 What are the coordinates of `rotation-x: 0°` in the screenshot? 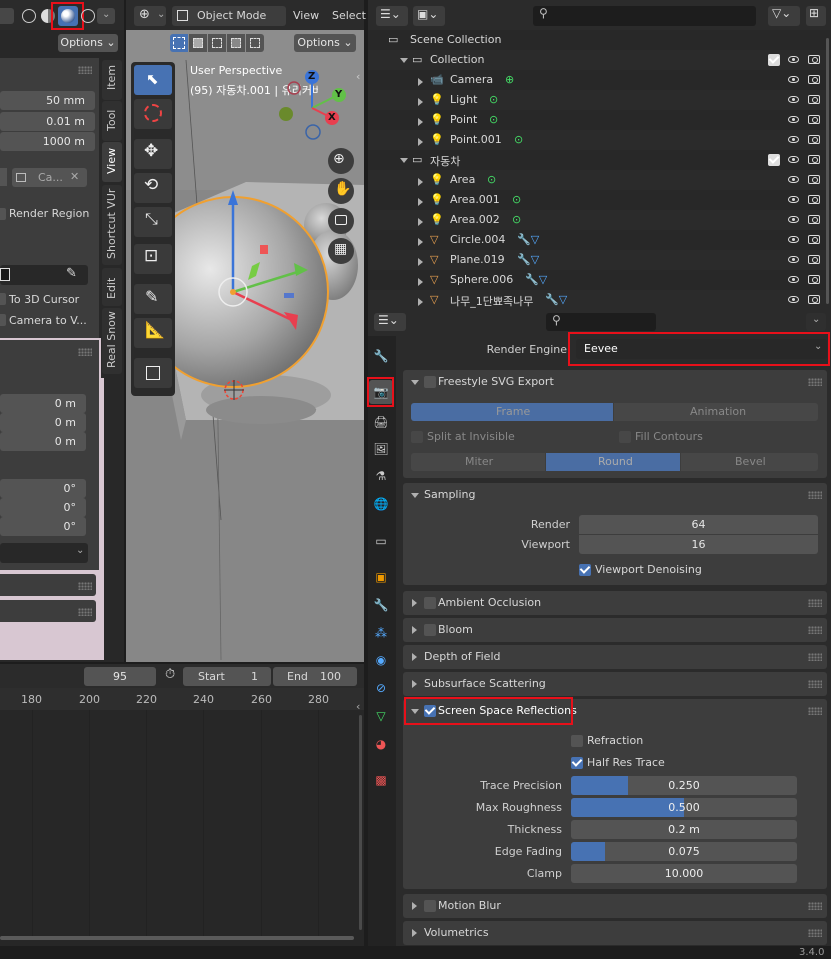 It's located at (43, 488).